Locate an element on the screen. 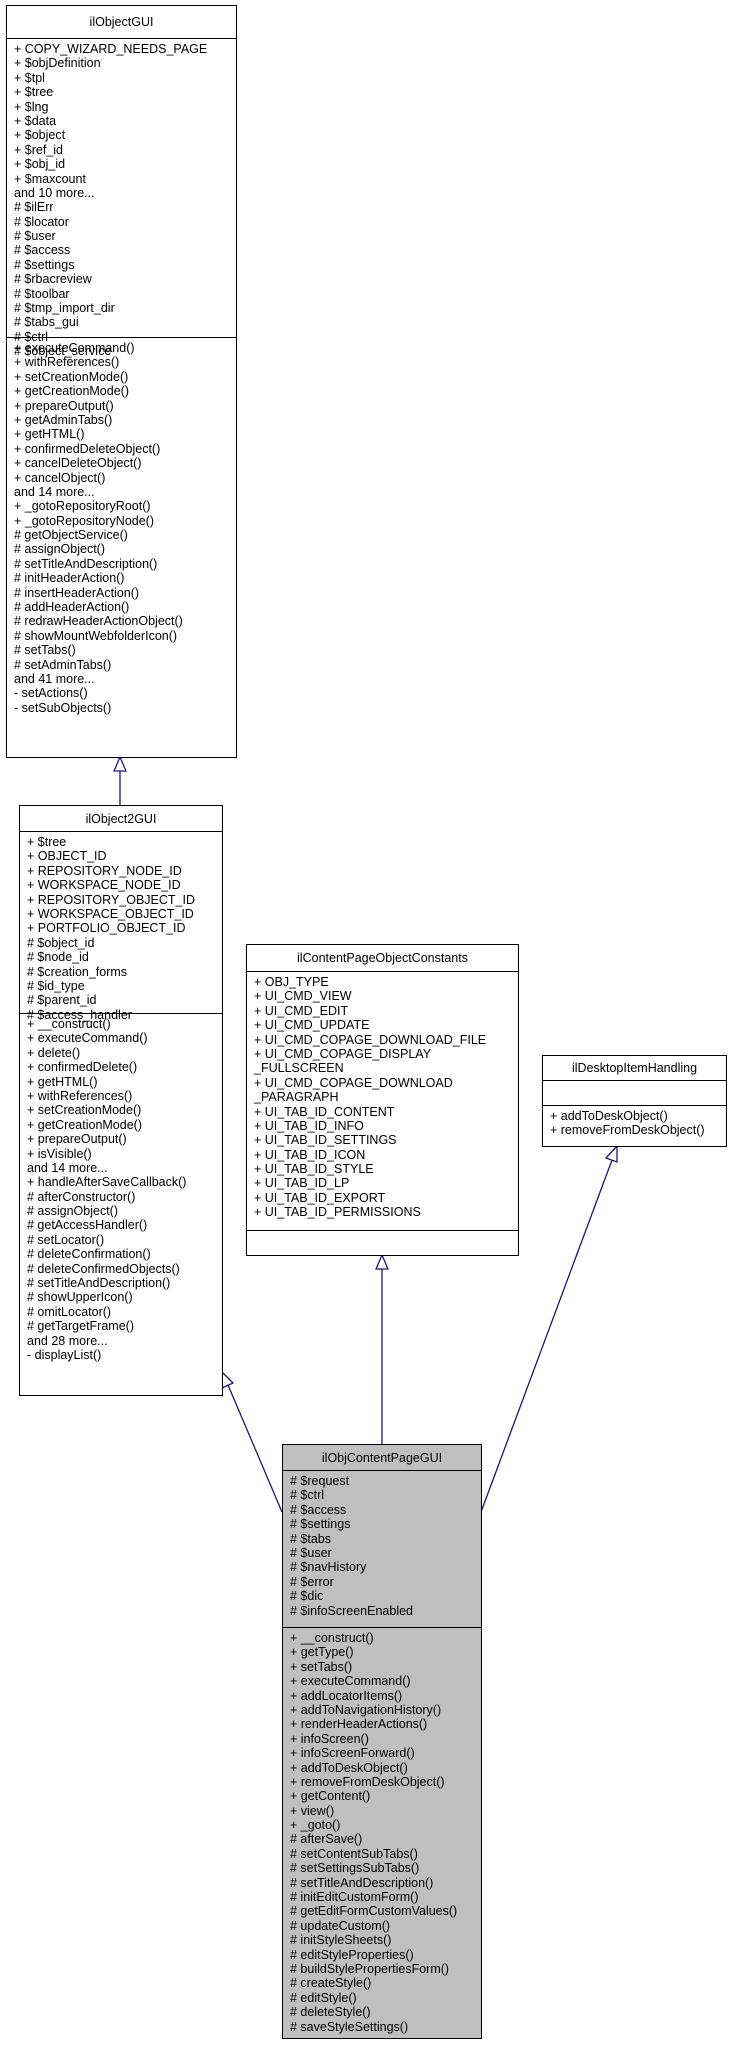 The width and height of the screenshot is (731, 2055). attribute: + $obj_id is located at coordinates (40, 164).